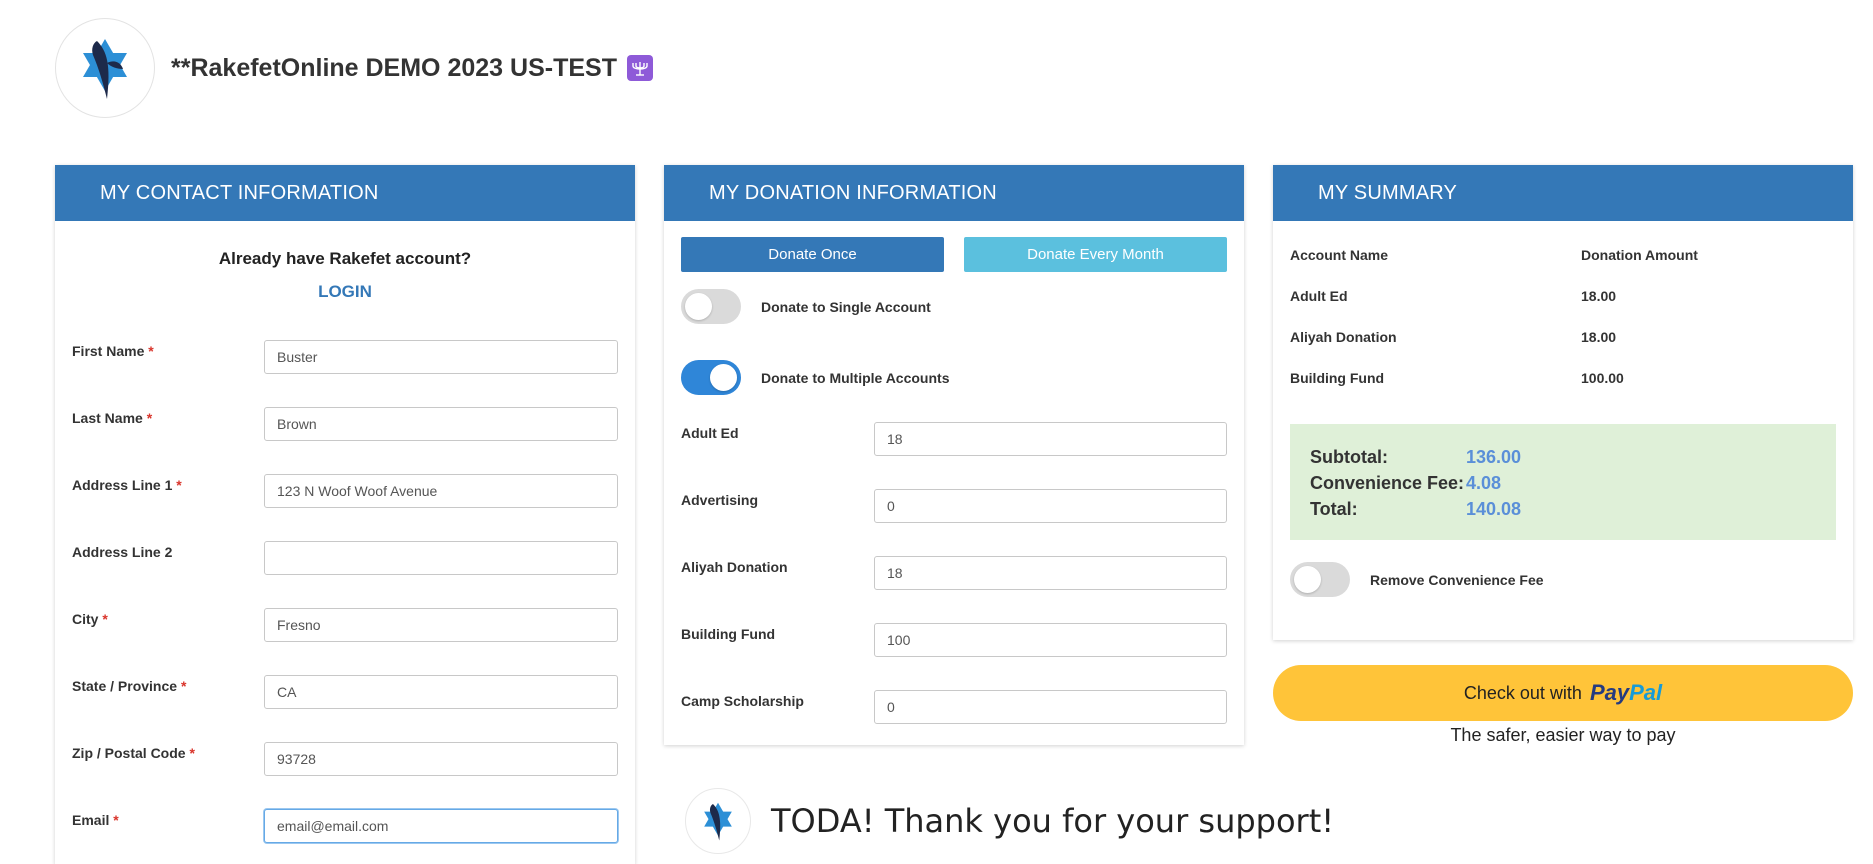  Describe the element at coordinates (441, 491) in the screenshot. I see `address-line-1-input` at that location.